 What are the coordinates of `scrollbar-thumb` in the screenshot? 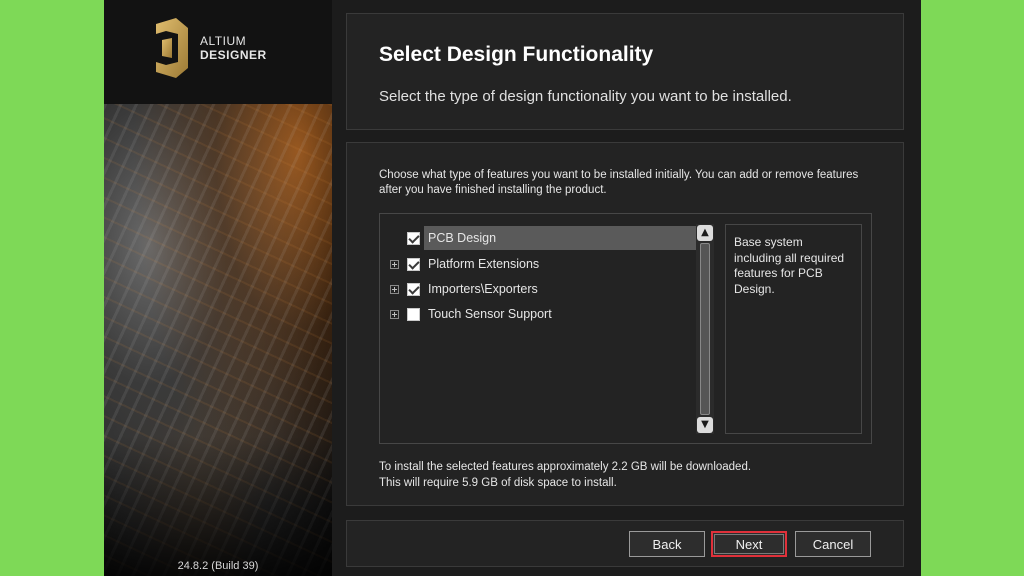 It's located at (705, 329).